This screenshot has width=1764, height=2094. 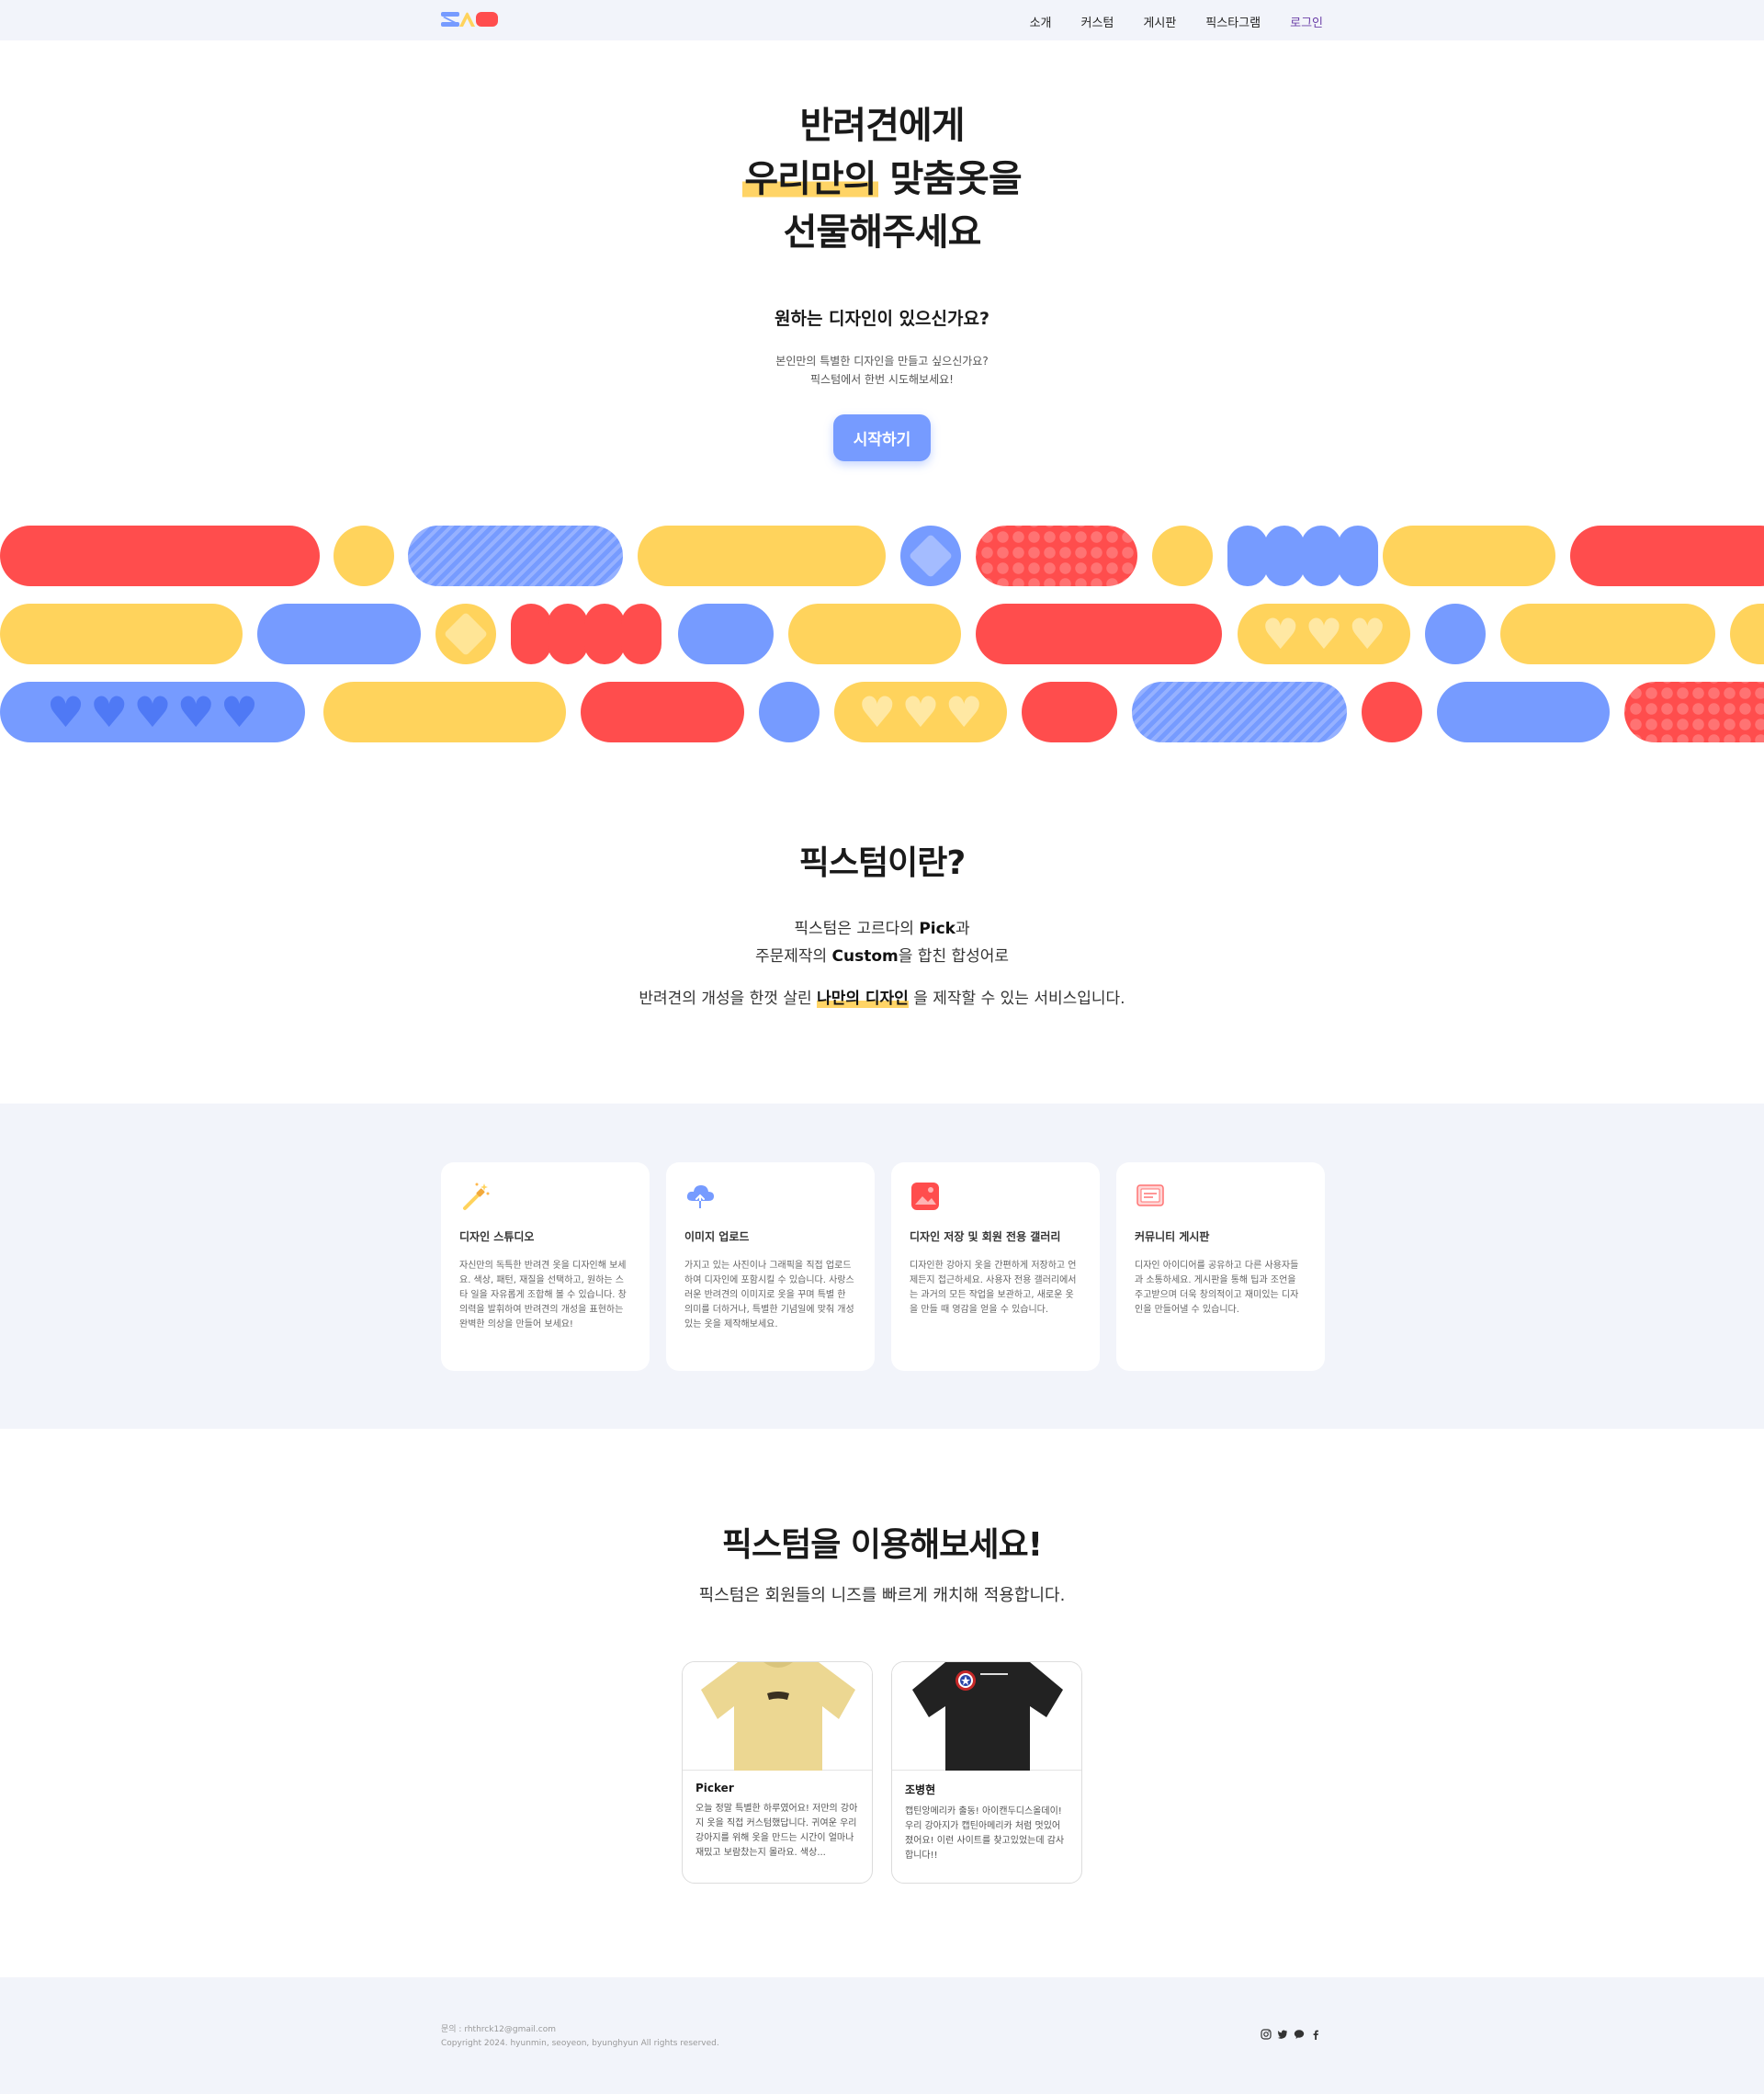 I want to click on feature-title: 이미지 업로드, so click(x=717, y=1237).